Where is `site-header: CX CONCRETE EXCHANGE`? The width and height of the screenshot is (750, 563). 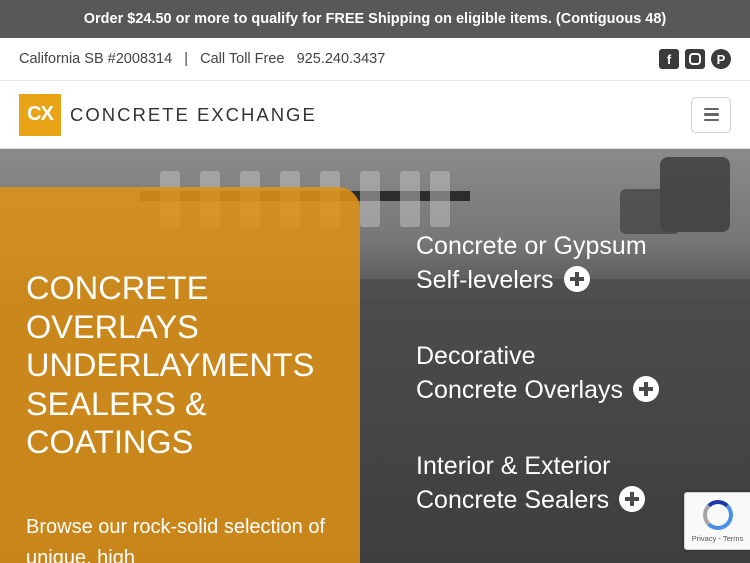
site-header: CX CONCRETE EXCHANGE is located at coordinates (375, 115).